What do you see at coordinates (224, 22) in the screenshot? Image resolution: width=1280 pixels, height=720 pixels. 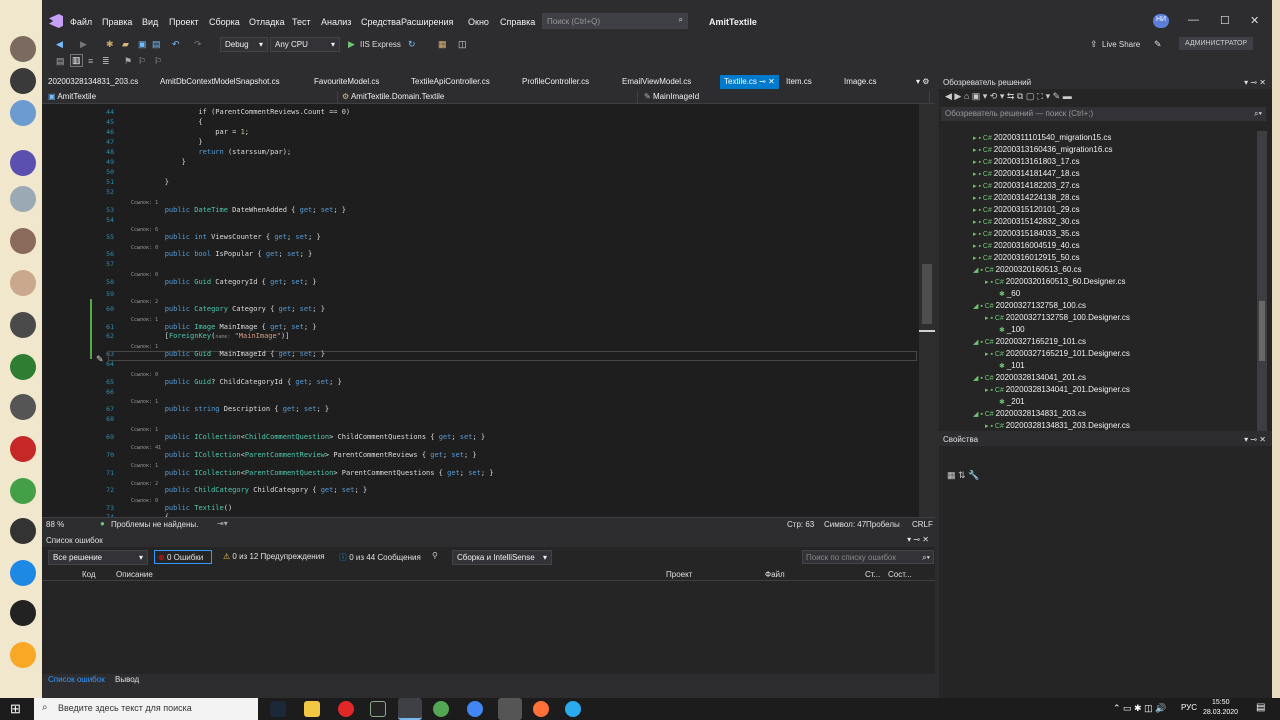 I see `menu-build: Сборка` at bounding box center [224, 22].